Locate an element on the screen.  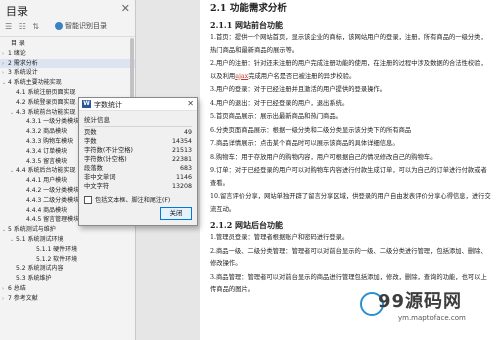
paragraph: 4.用户的退出：对于已经登录的用户，退出系统。 is located at coordinates (279, 103).